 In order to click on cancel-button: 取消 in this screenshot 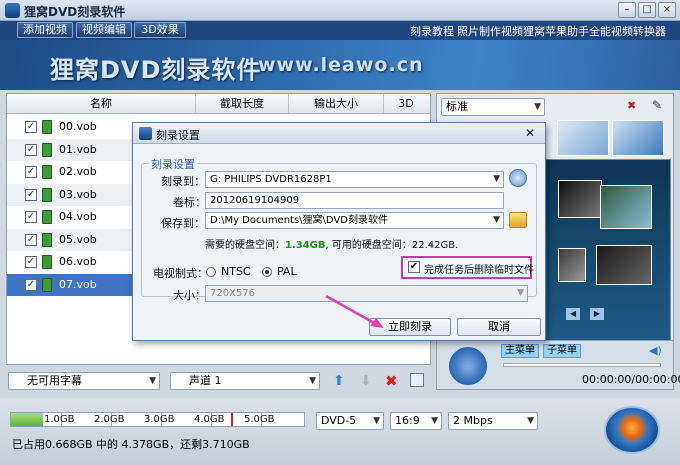, I will do `click(499, 327)`.